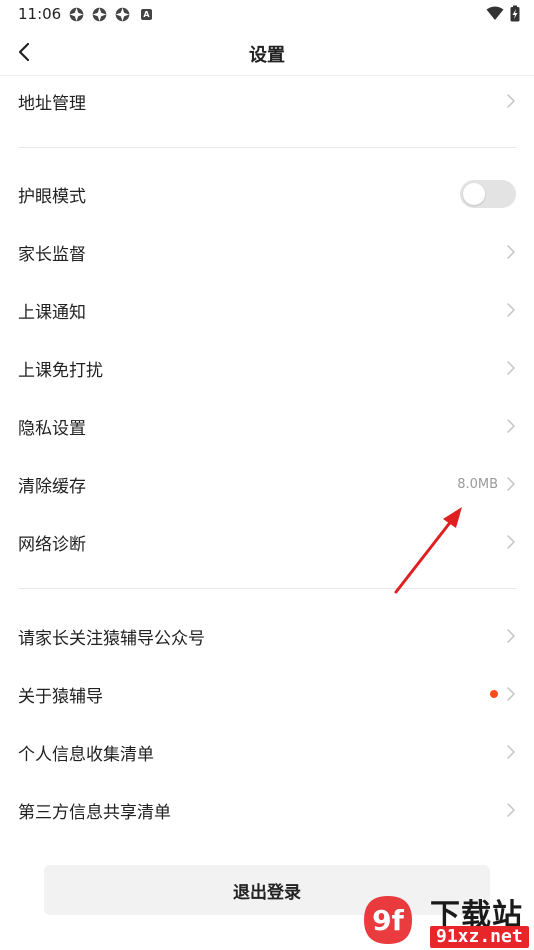 The height and width of the screenshot is (950, 534). Describe the element at coordinates (52, 544) in the screenshot. I see `row-label: 网络诊断` at that location.